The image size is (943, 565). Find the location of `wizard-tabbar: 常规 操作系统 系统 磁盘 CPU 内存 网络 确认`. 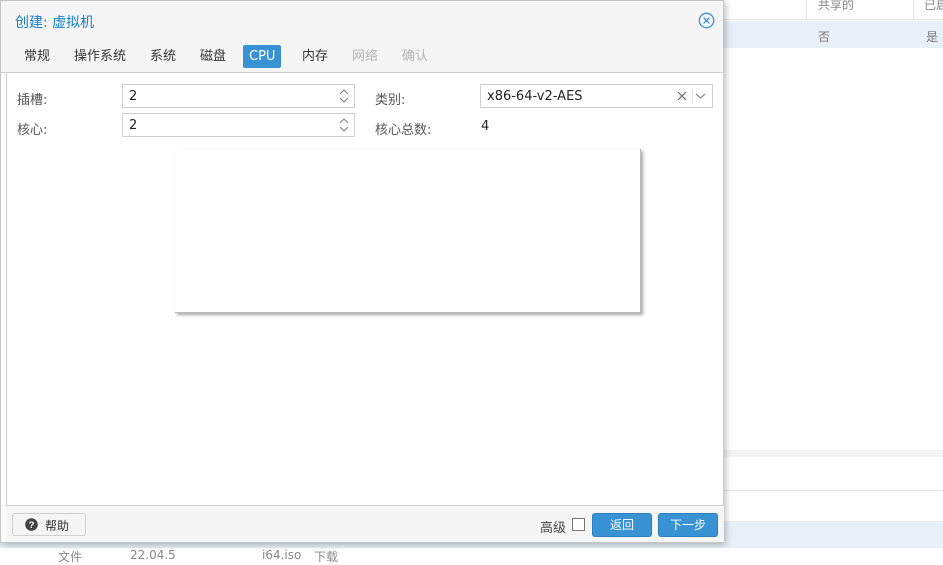

wizard-tabbar: 常规 操作系统 系统 磁盘 CPU 内存 网络 确认 is located at coordinates (362, 57).